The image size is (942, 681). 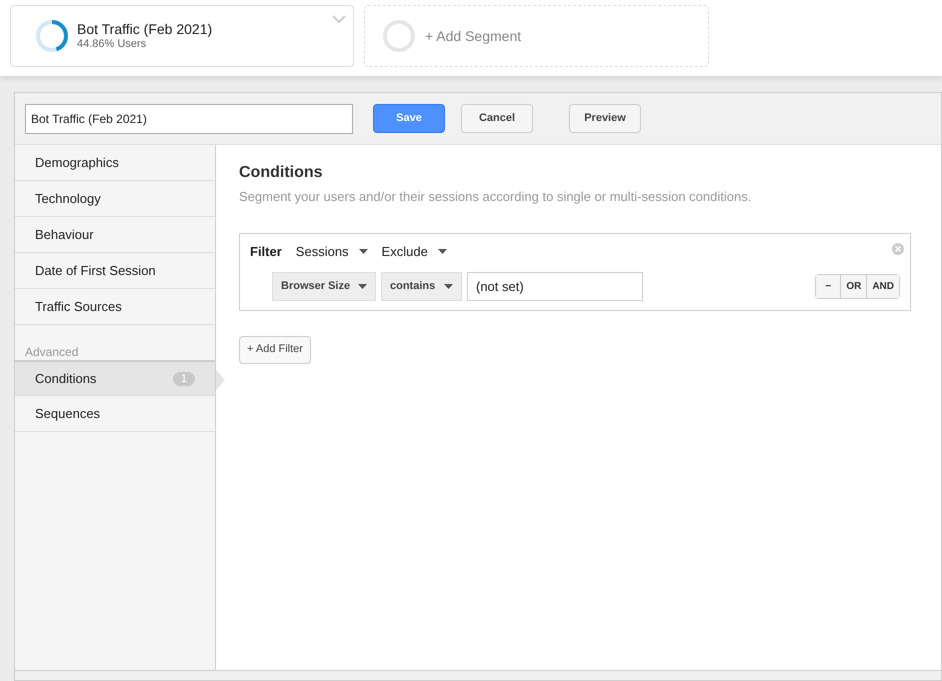 What do you see at coordinates (853, 286) in the screenshot?
I see `logic-button: OR` at bounding box center [853, 286].